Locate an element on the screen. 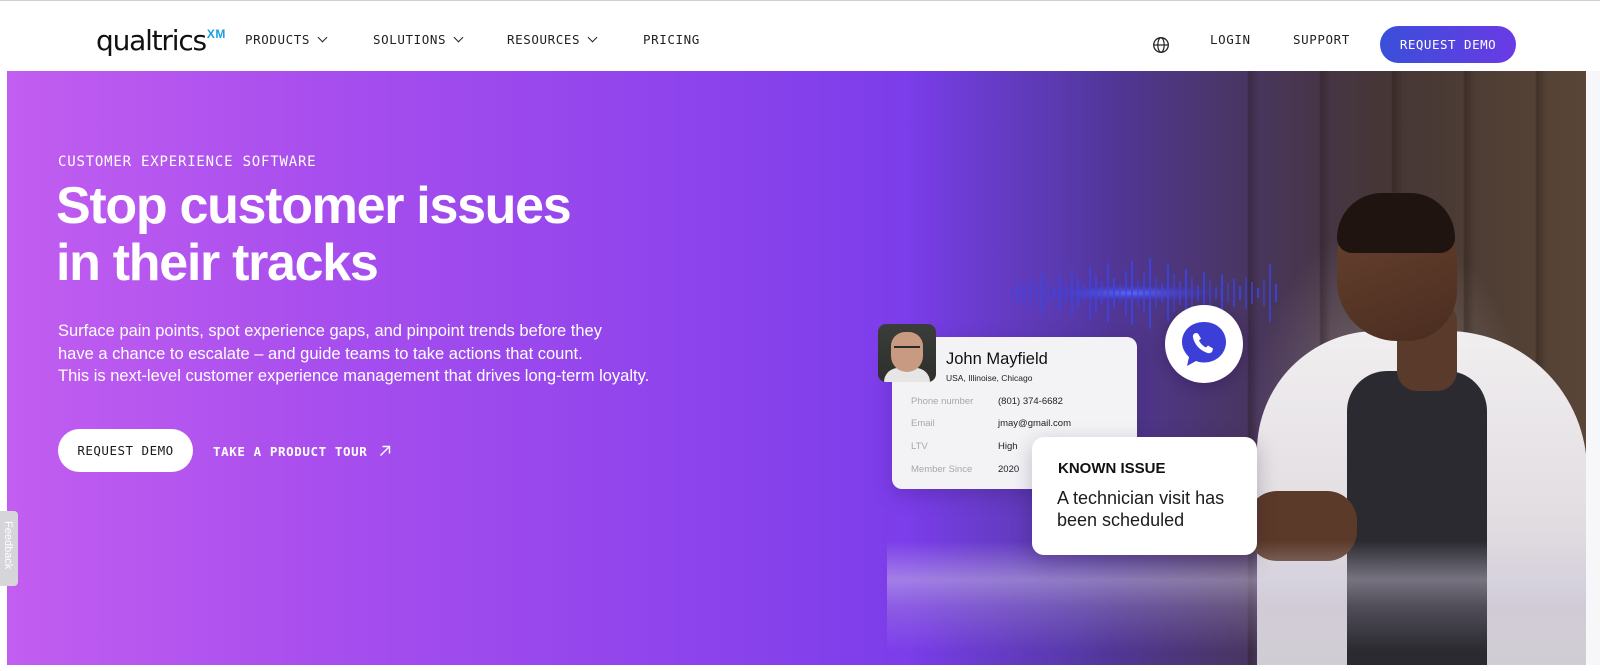 Image resolution: width=1600 pixels, height=671 pixels. avatar-face is located at coordinates (907, 352).